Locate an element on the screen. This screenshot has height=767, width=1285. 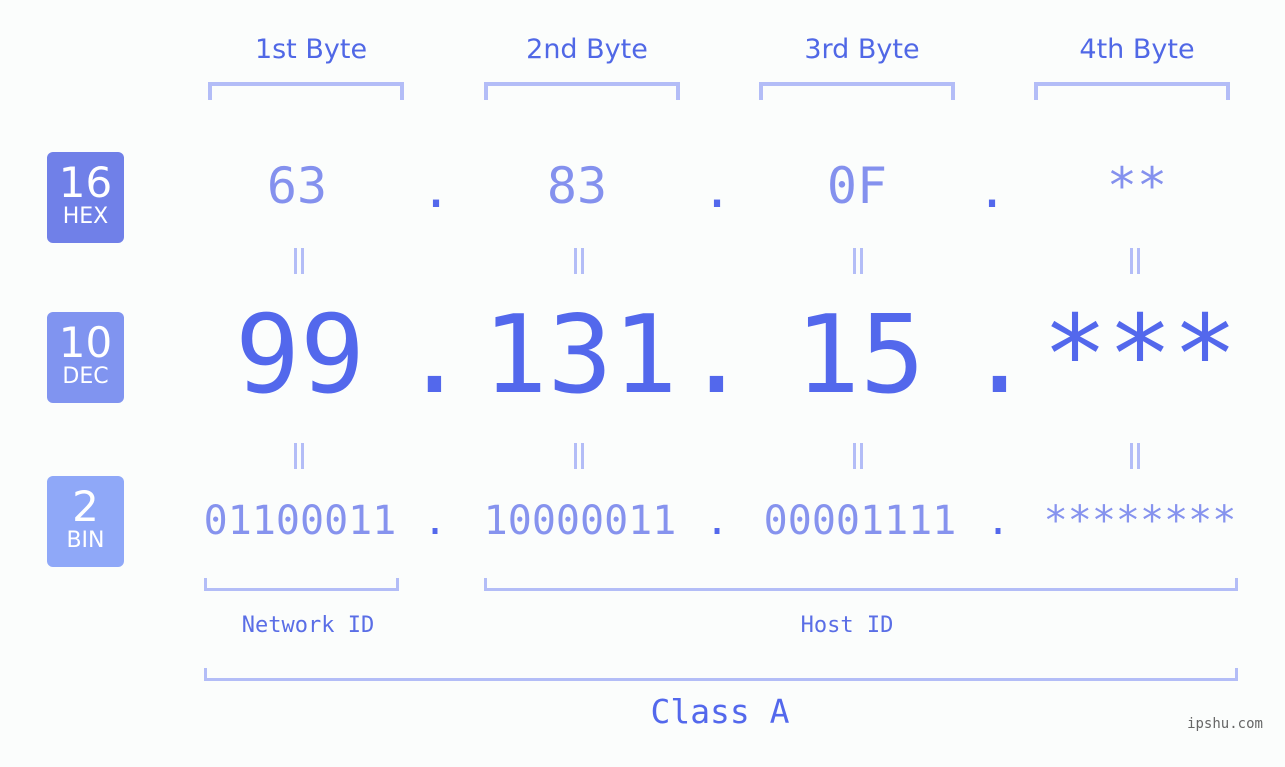
byte-header-4: 4th Byte is located at coordinates (1137, 49).